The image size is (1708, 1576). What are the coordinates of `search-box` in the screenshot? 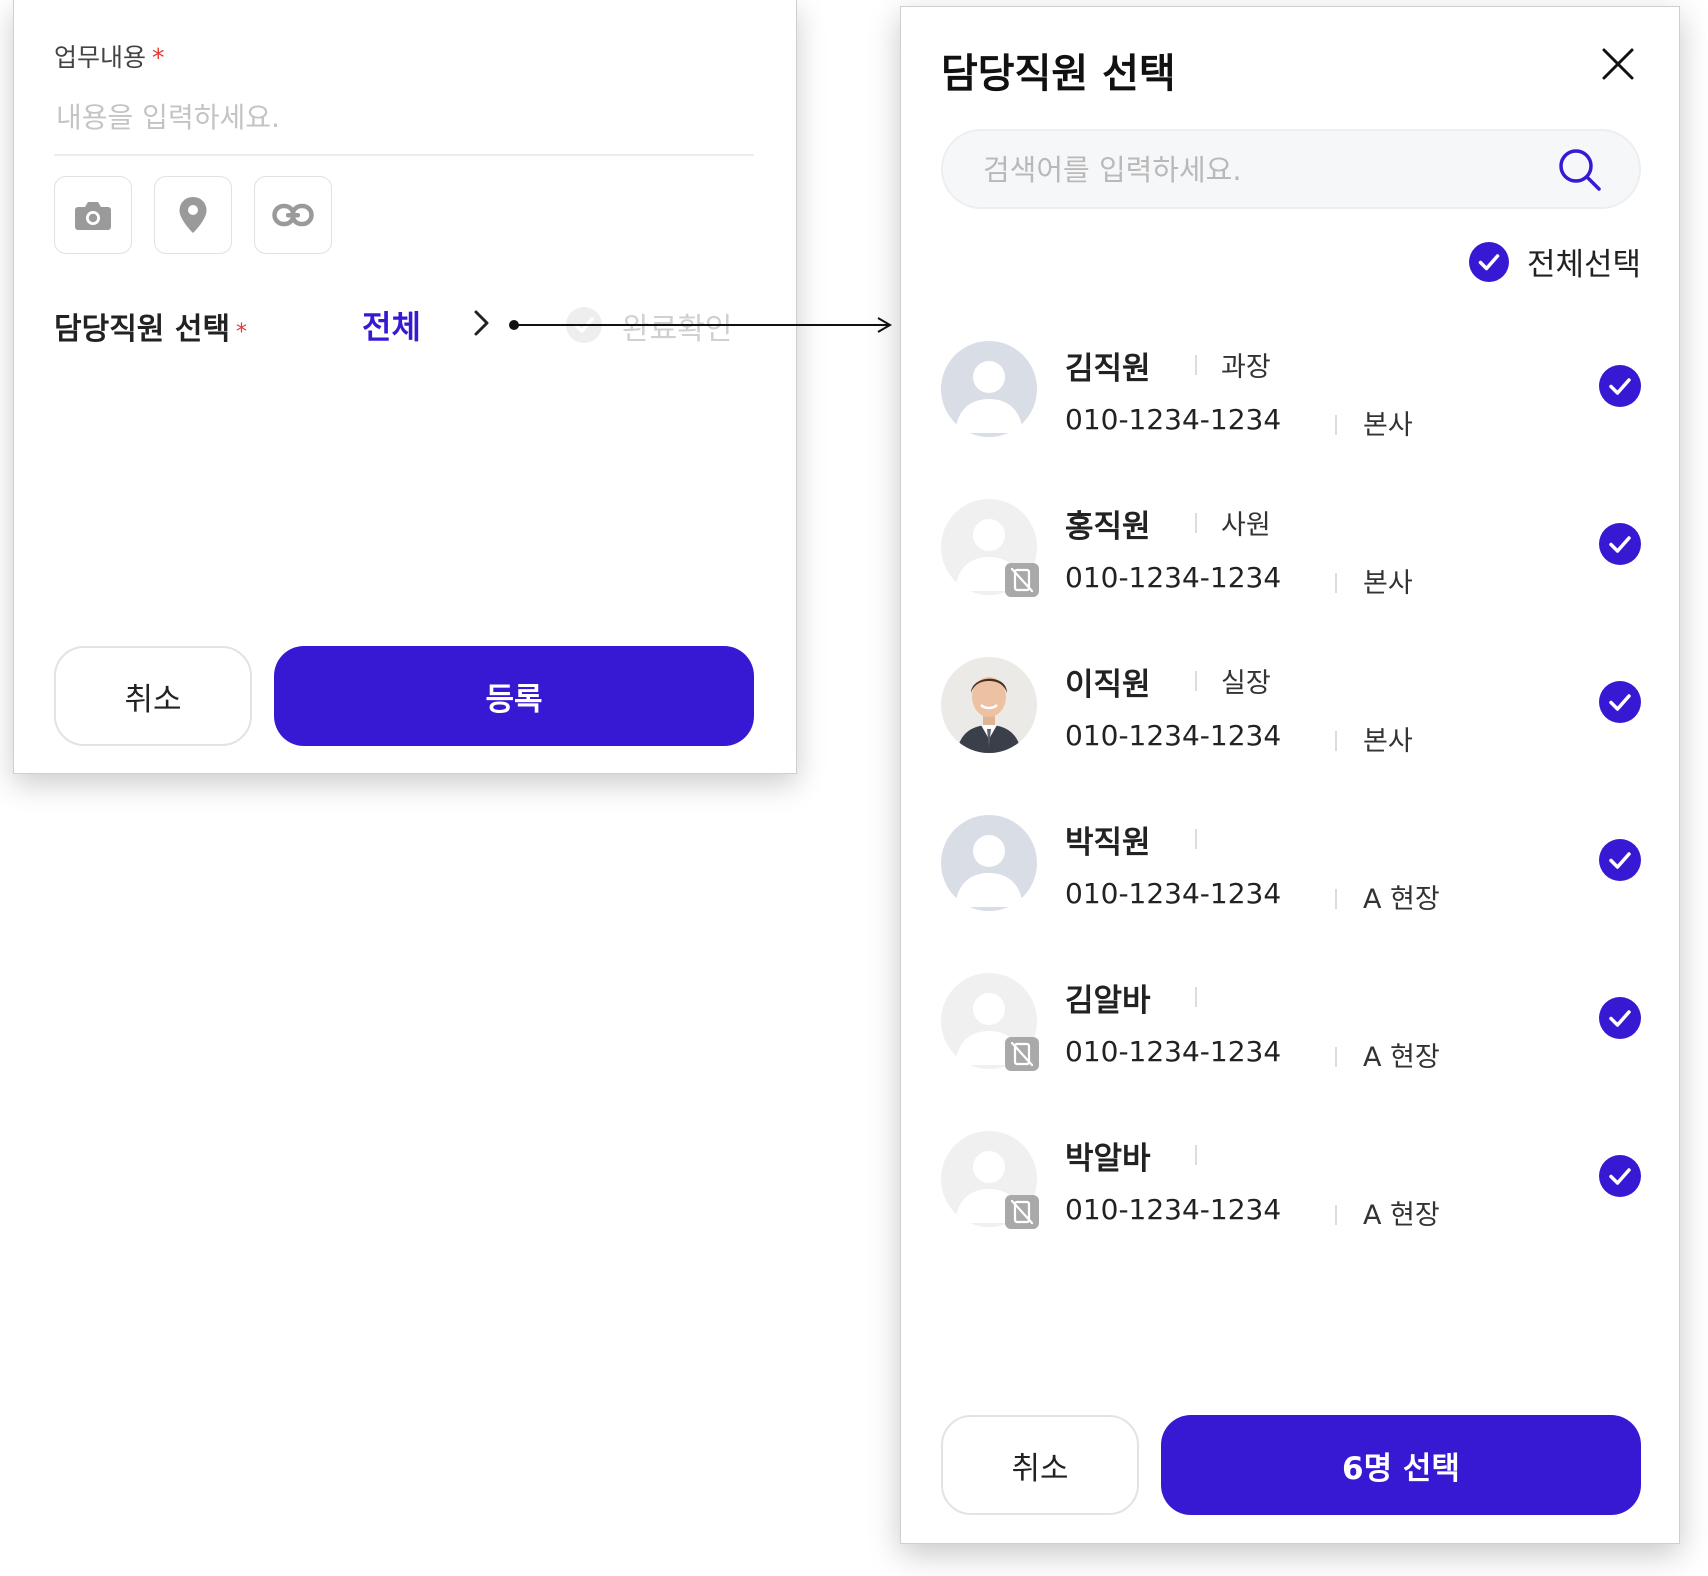 It's located at (1291, 169).